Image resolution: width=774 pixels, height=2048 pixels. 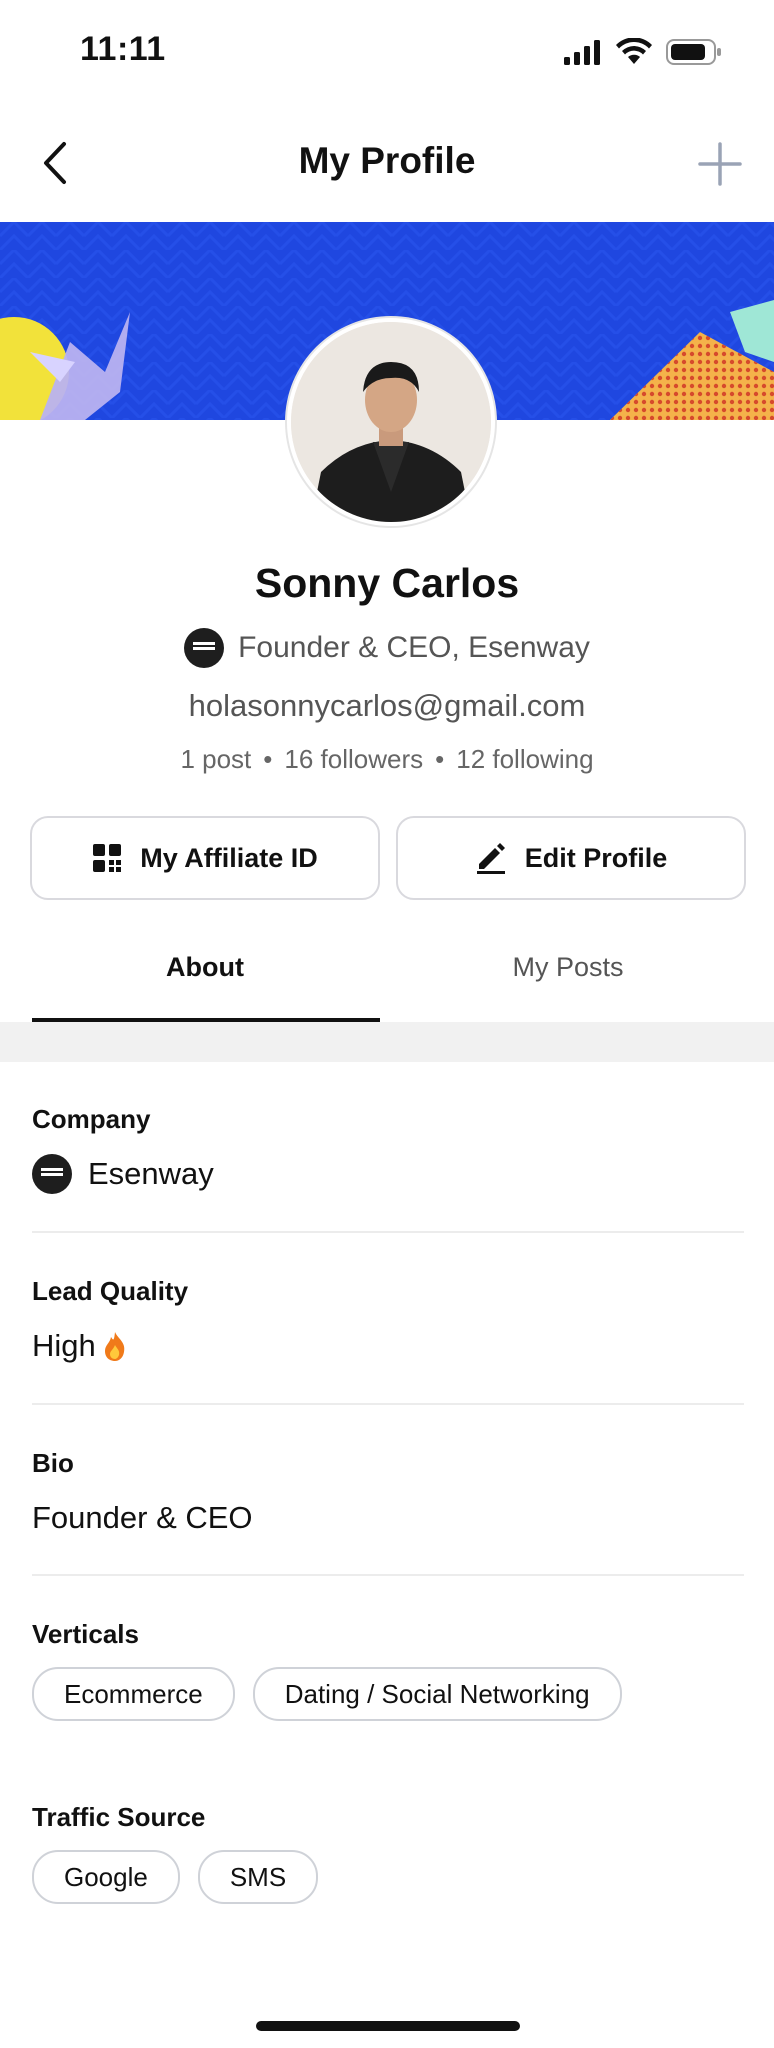 I want to click on wifi-icon, so click(x=634, y=51).